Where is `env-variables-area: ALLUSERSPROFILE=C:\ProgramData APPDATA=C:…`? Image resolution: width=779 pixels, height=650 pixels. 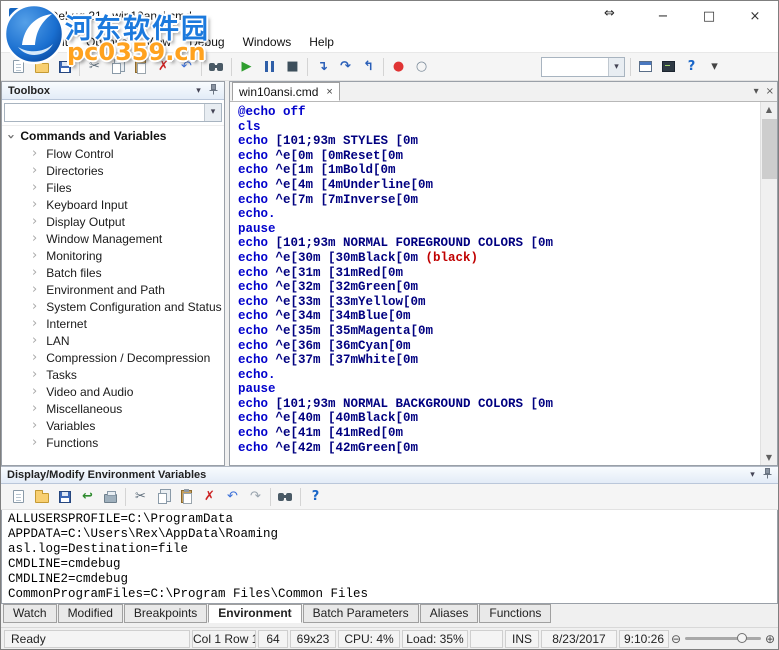 env-variables-area: ALLUSERSPROFILE=C:\ProgramData APPDATA=C:… is located at coordinates (389, 557).